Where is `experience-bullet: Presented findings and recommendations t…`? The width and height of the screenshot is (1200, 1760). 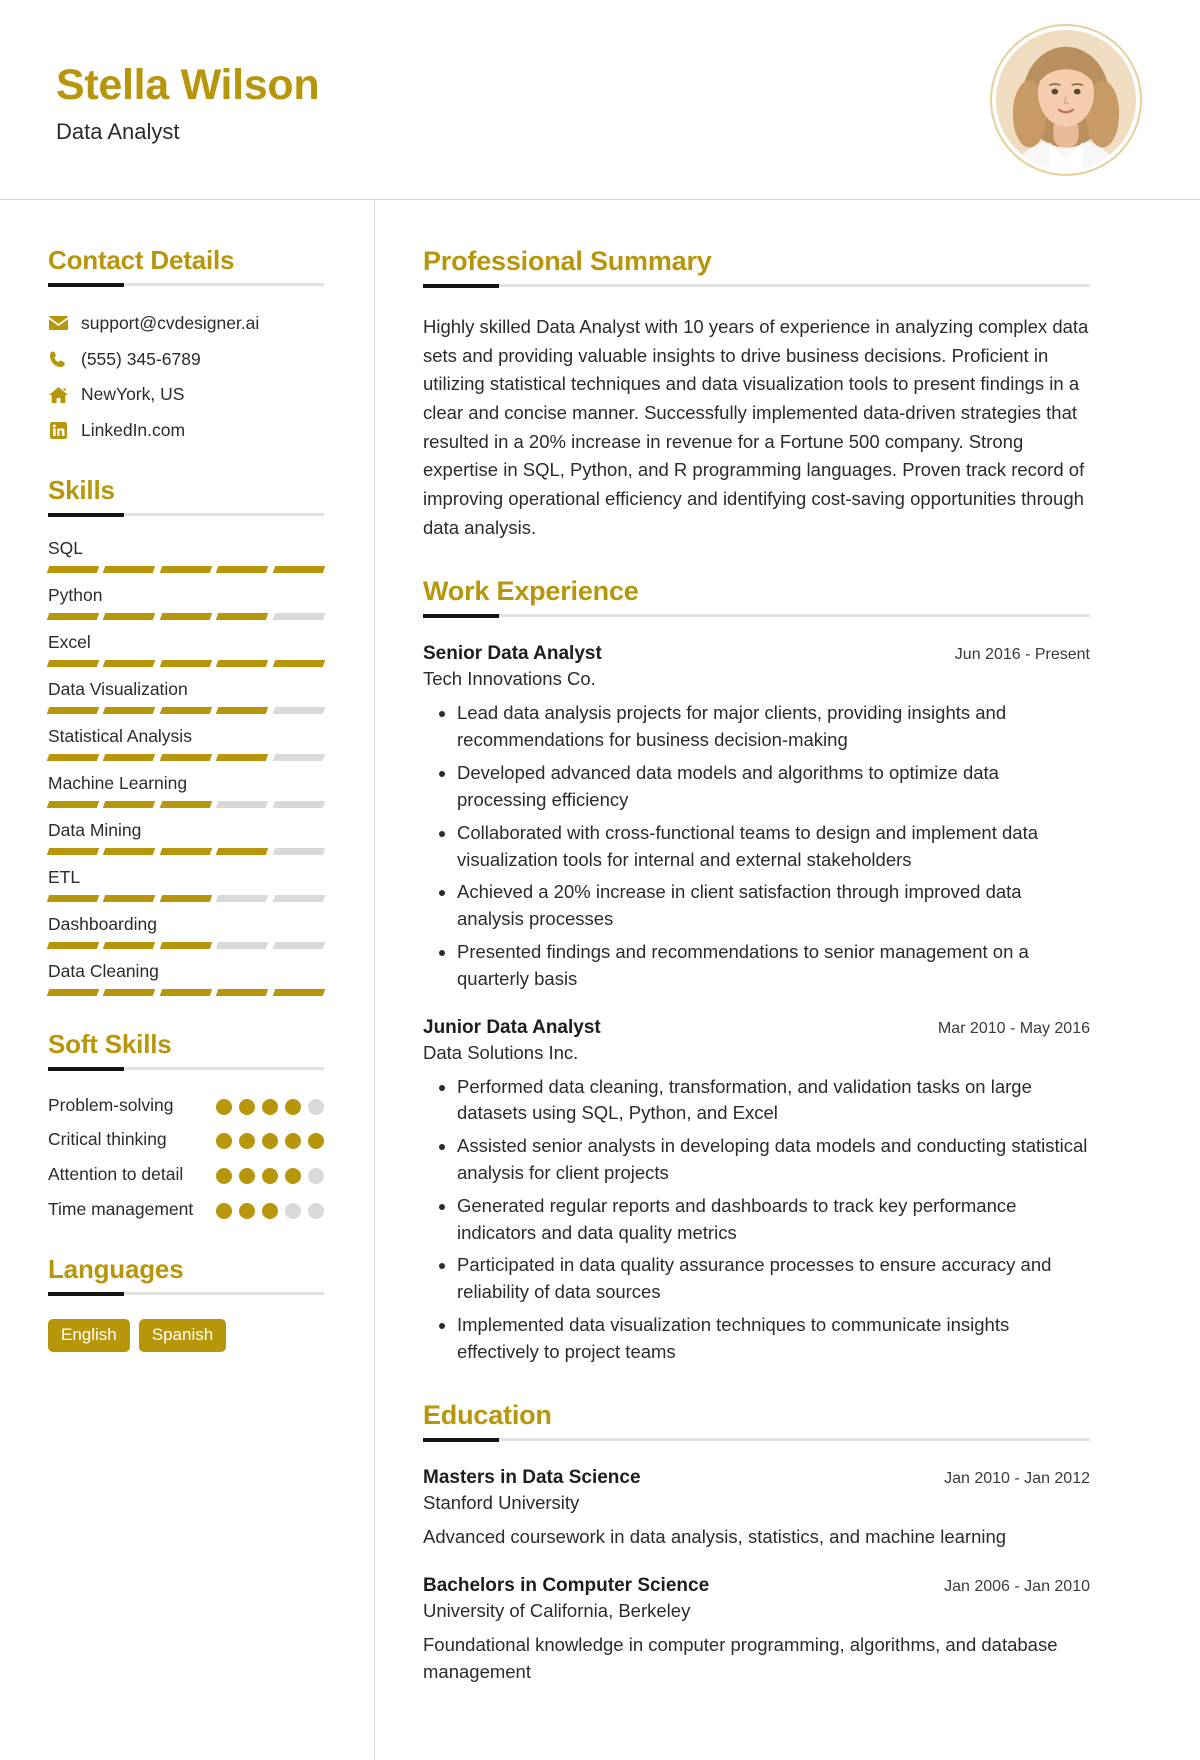 experience-bullet: Presented findings and recommendations t… is located at coordinates (773, 966).